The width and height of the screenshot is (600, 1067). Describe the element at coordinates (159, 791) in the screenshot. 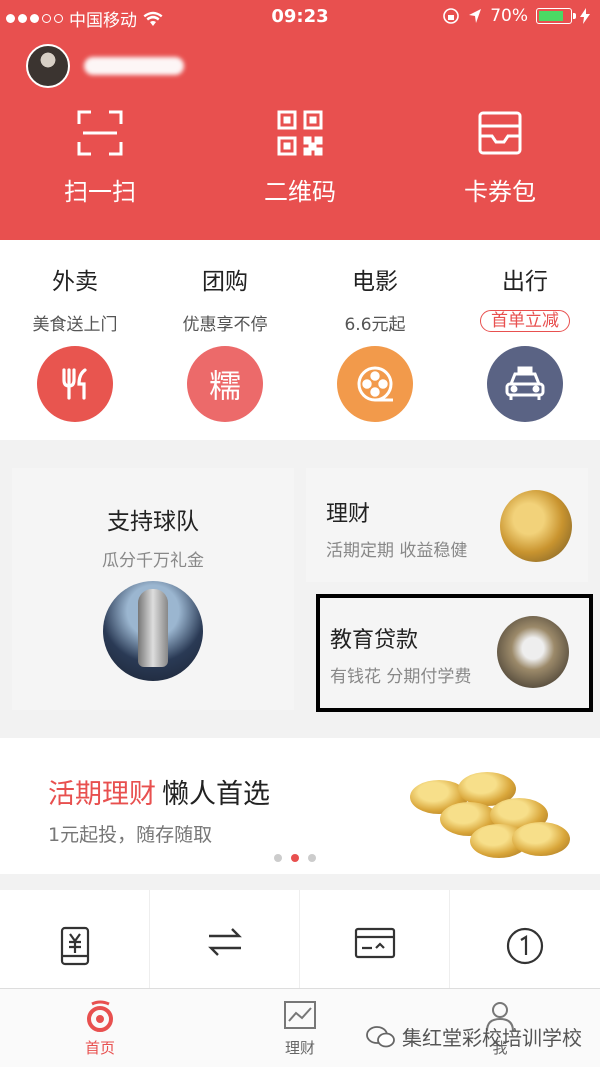

I see `banner-headline: 活期理财 懒人首选` at that location.